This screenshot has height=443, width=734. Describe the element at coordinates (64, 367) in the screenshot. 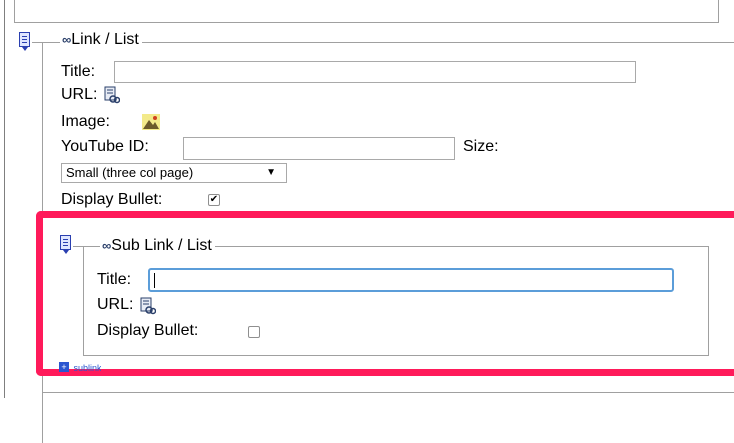

I see `add-icon: +` at that location.